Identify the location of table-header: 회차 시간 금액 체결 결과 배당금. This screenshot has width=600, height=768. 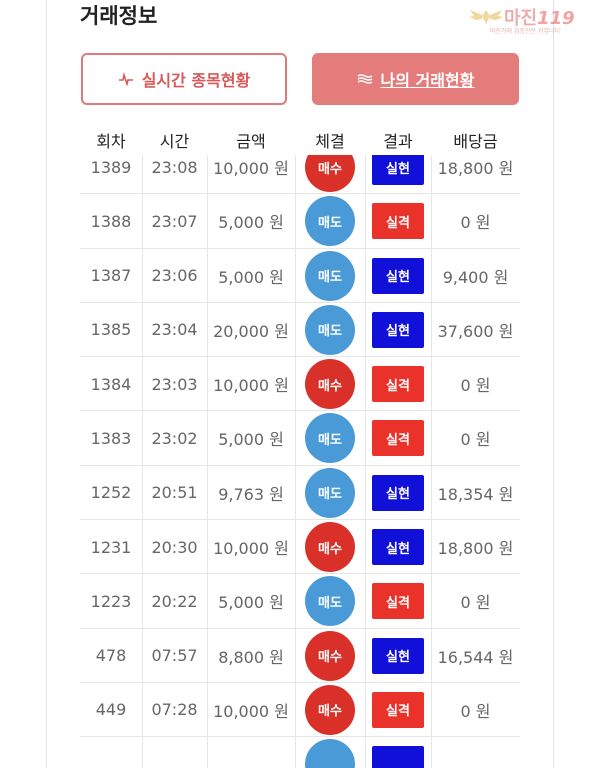
(300, 141).